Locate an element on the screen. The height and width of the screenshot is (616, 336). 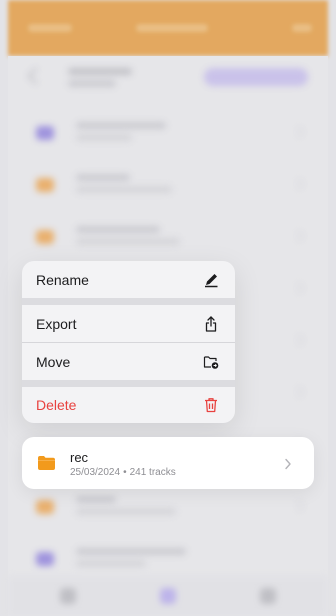
trash-icon is located at coordinates (211, 405).